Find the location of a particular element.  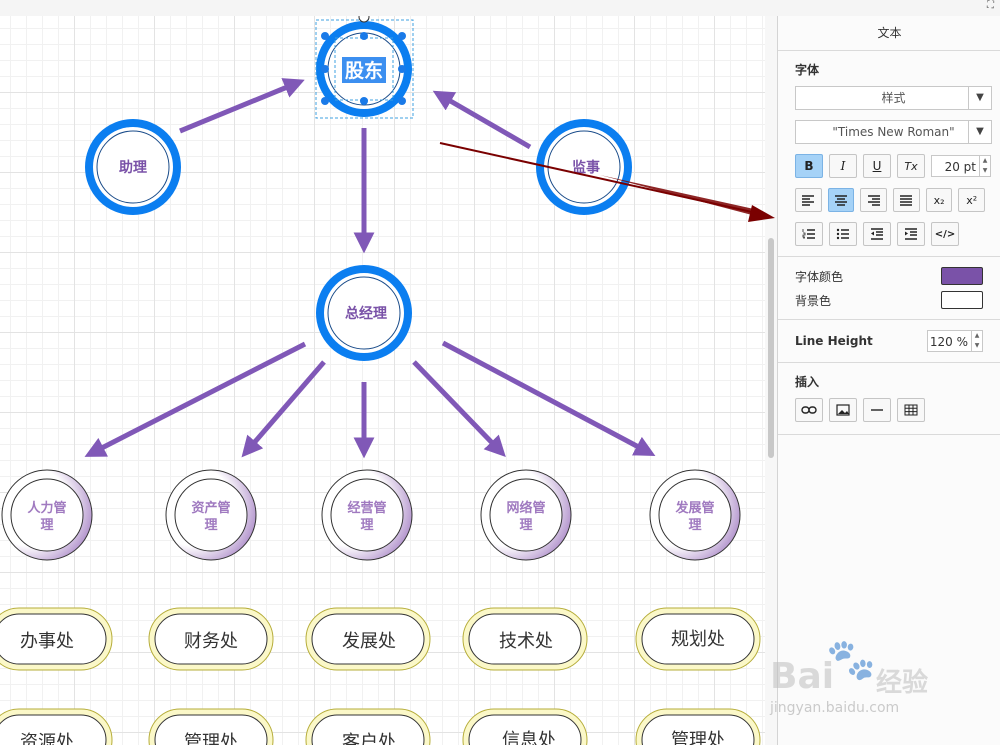

font-size-value: 20 pt is located at coordinates (960, 167).